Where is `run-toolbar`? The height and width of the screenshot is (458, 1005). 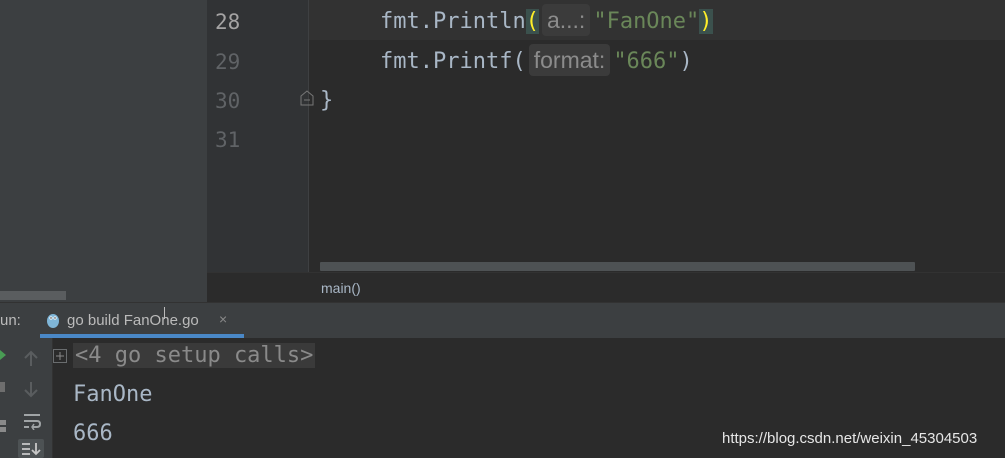
run-toolbar is located at coordinates (26, 398).